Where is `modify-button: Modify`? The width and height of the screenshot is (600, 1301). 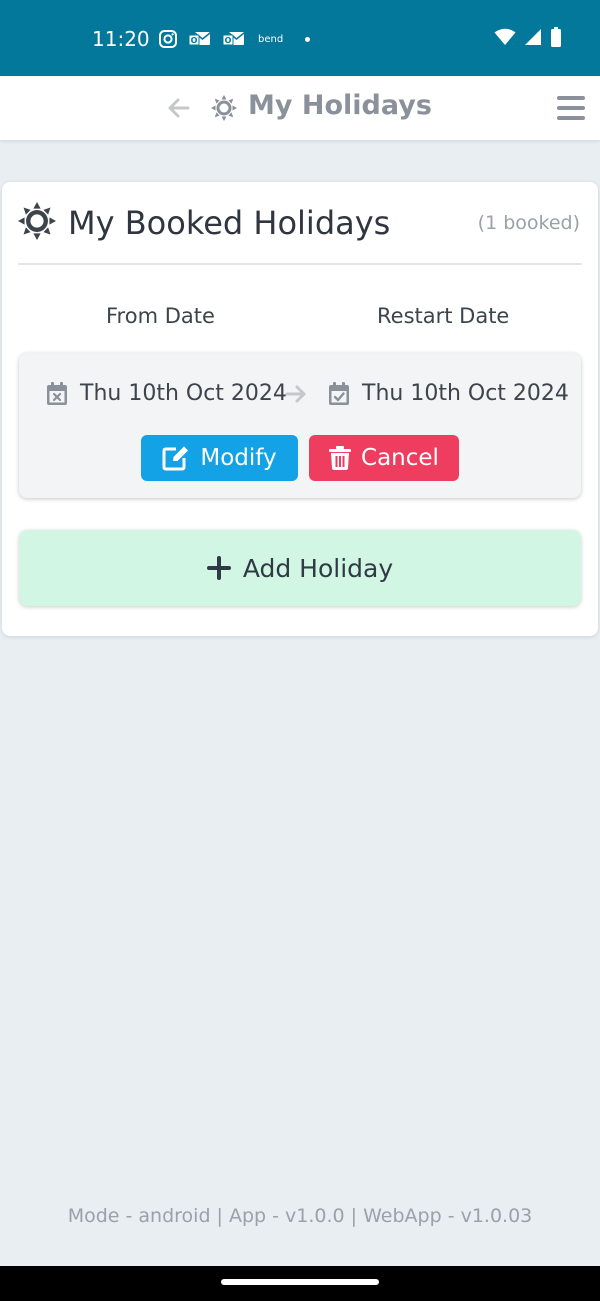 modify-button: Modify is located at coordinates (219, 458).